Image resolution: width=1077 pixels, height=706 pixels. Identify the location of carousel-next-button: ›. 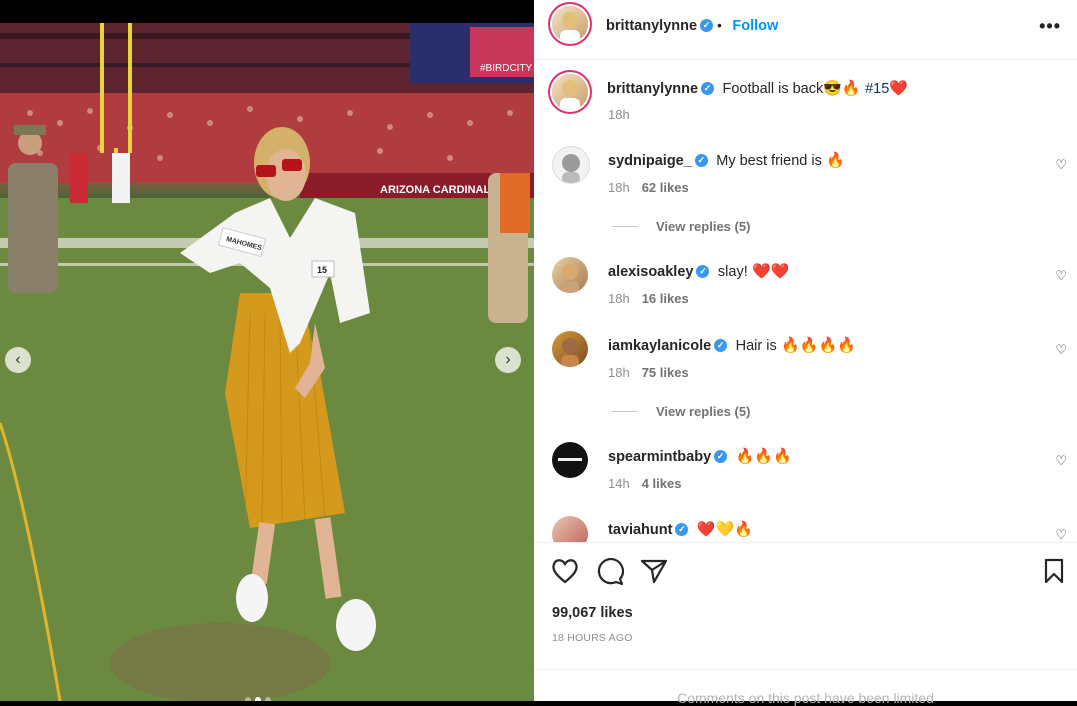
(508, 360).